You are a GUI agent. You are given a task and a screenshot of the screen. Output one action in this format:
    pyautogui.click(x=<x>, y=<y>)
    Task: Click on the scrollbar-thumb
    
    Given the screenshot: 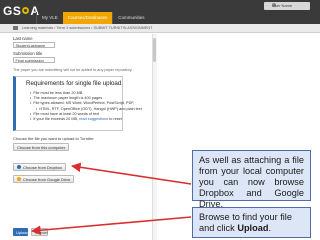 What is the action you would take?
    pyautogui.click(x=154, y=50)
    